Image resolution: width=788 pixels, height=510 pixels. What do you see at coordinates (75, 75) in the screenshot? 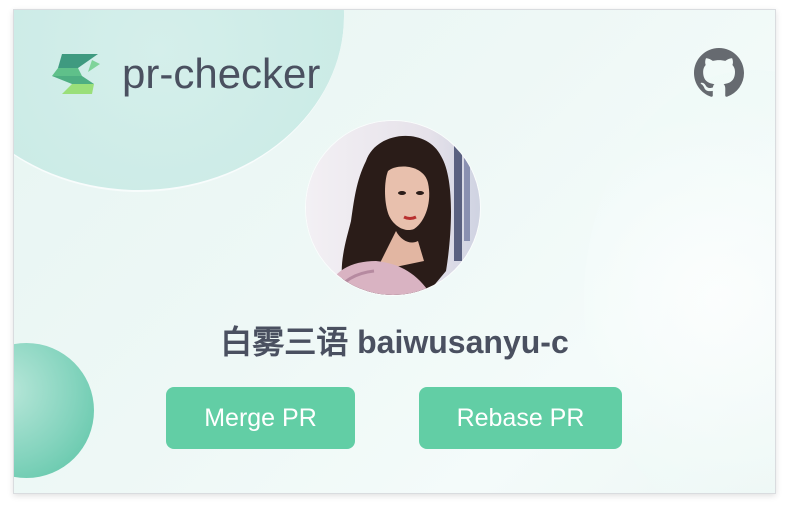
I see `app-logo-icon` at bounding box center [75, 75].